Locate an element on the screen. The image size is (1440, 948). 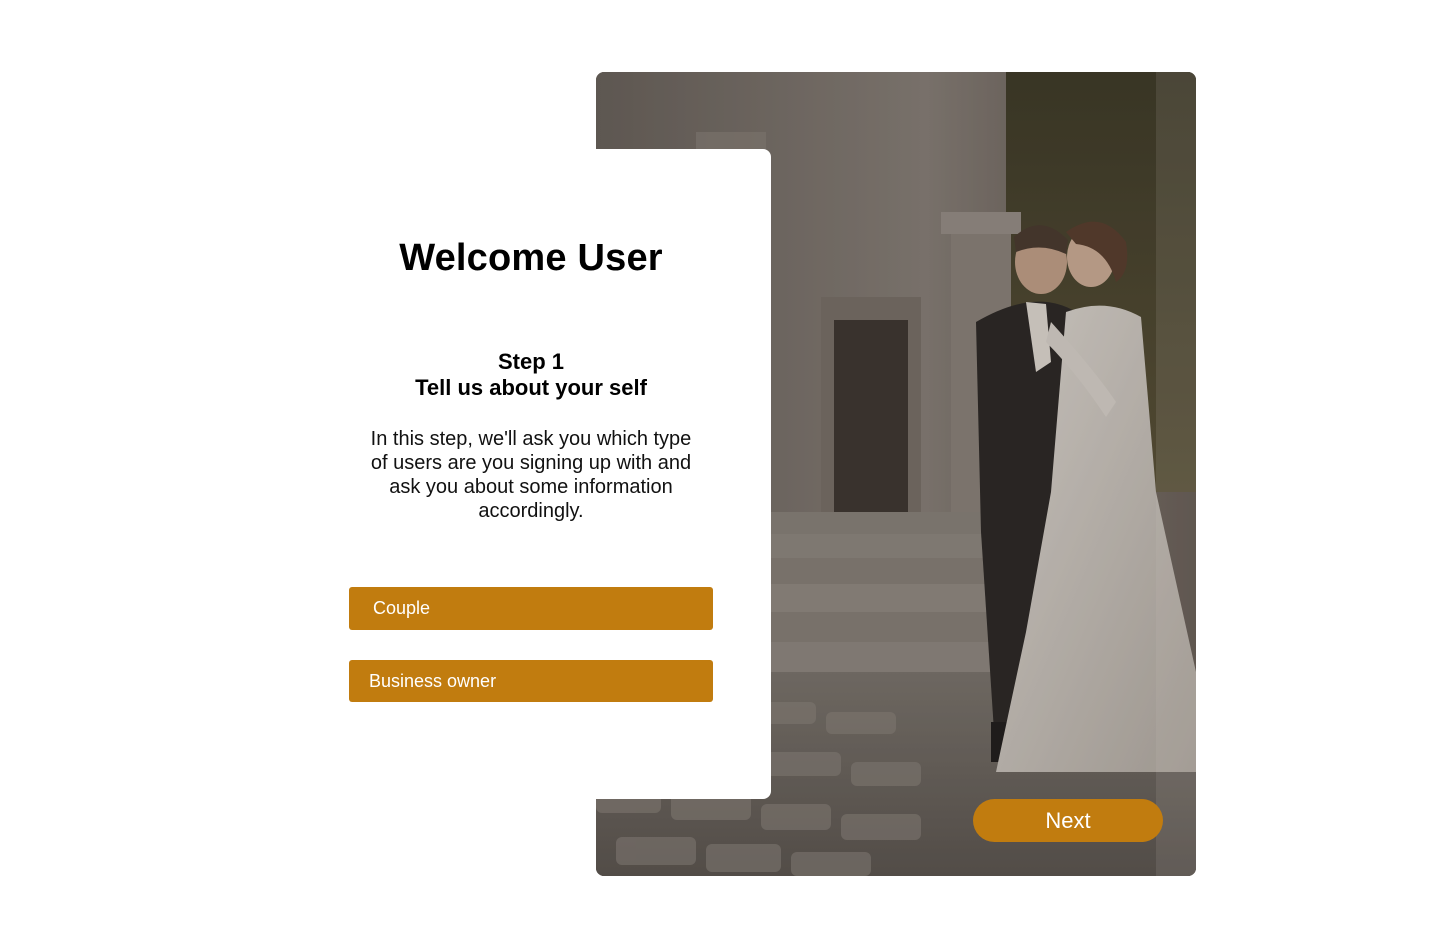
step-heading: Step 1 Tell us about your self is located at coordinates (531, 375).